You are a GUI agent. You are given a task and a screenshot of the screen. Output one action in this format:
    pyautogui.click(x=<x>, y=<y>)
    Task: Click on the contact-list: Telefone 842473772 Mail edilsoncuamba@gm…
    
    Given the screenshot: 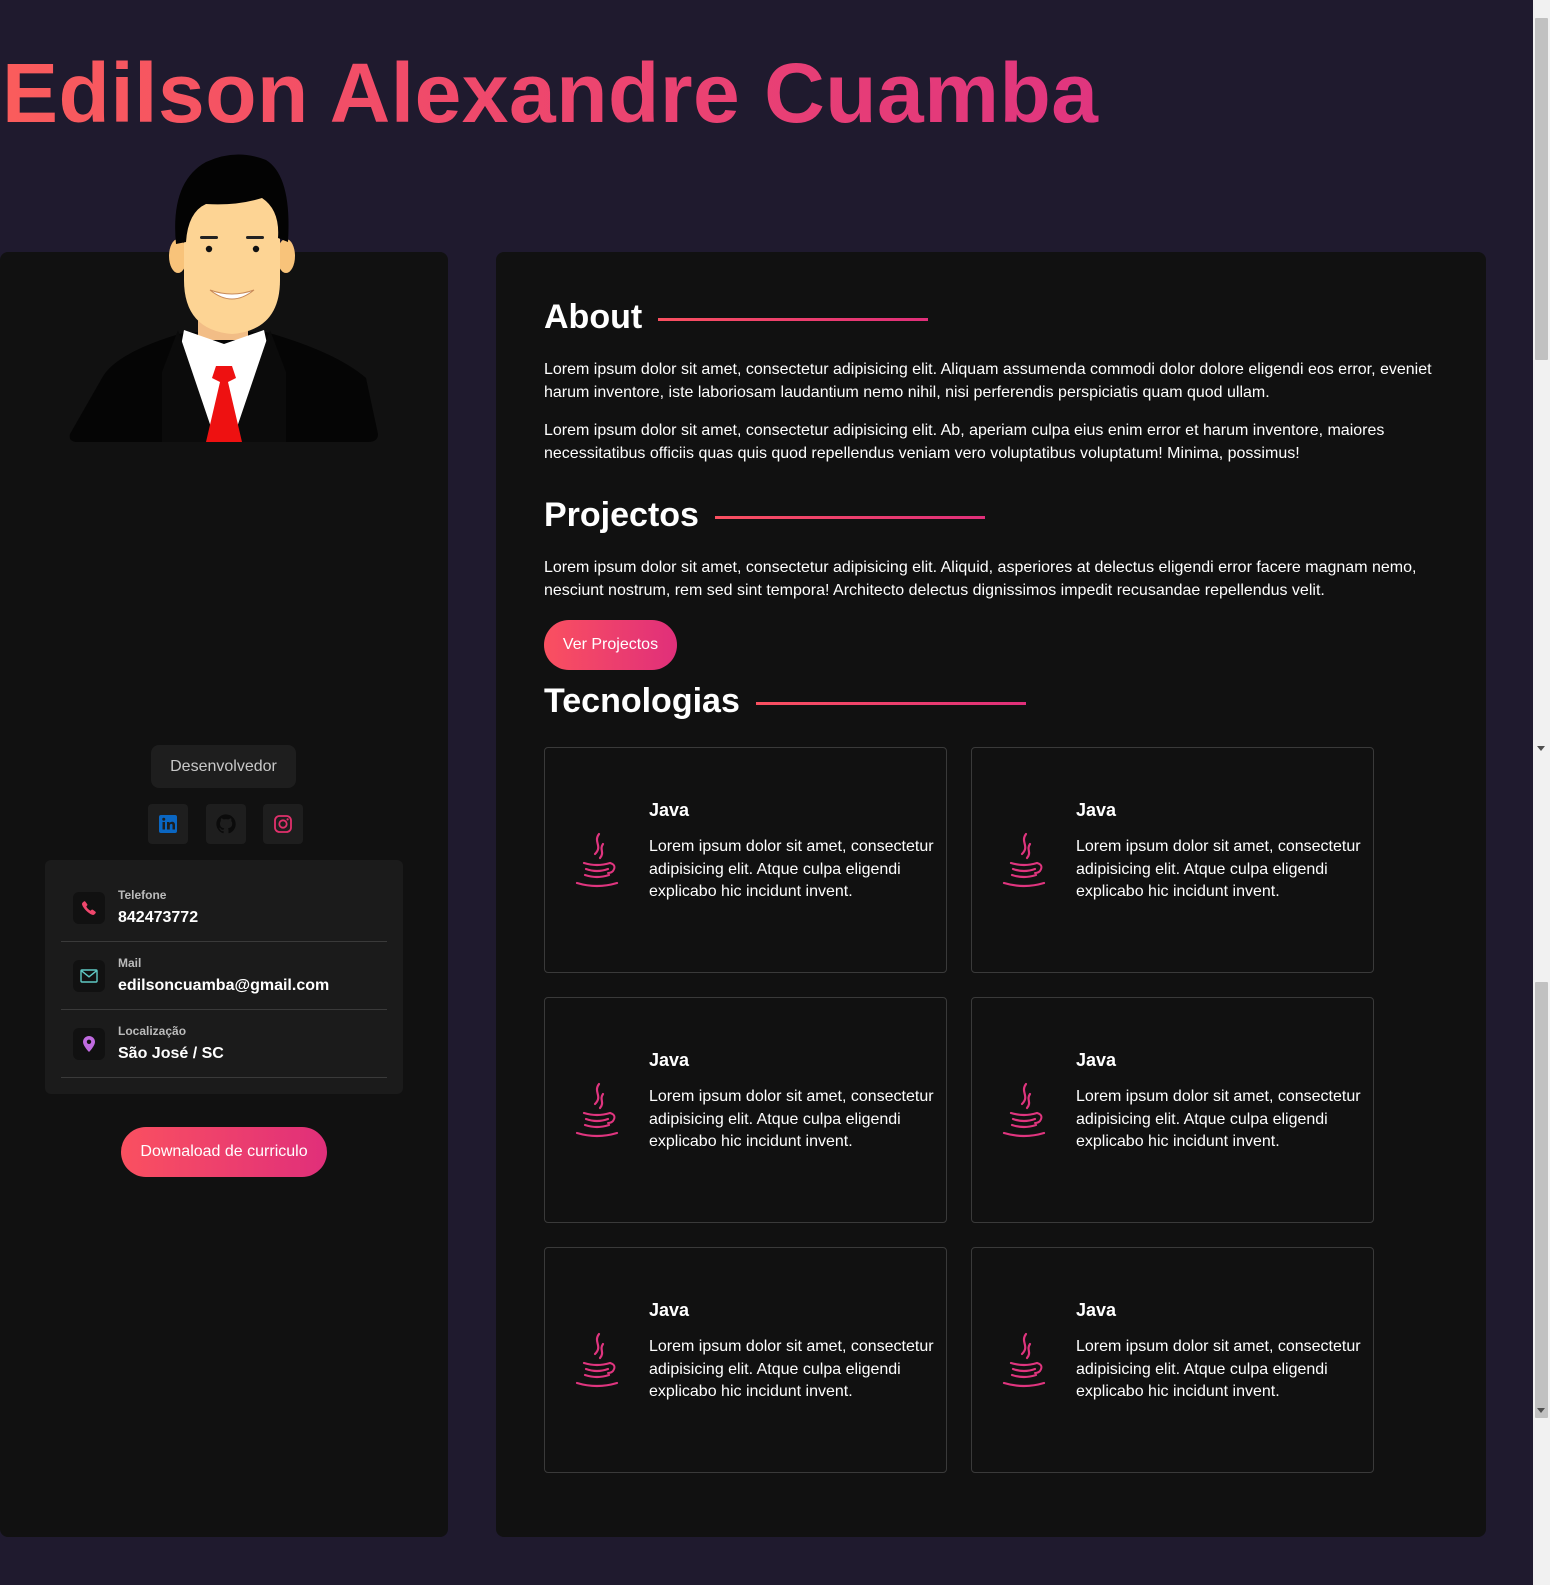 What is the action you would take?
    pyautogui.click(x=224, y=977)
    